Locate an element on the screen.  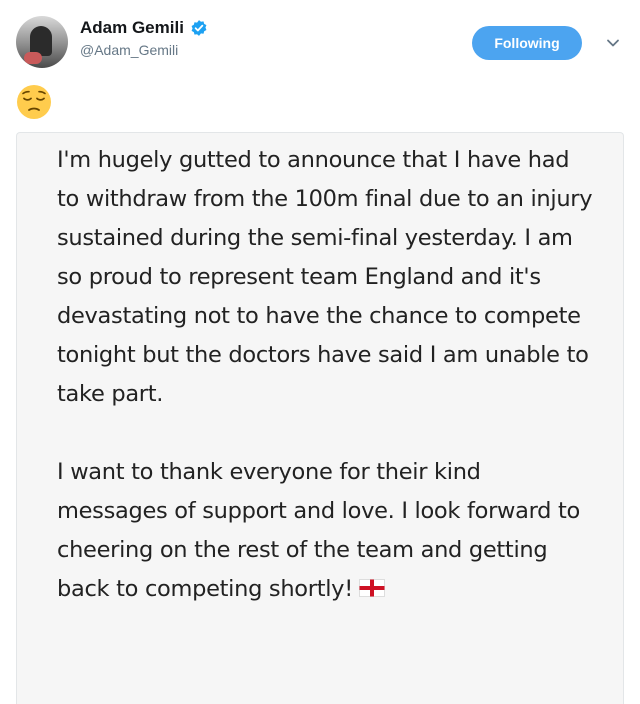
tweet-header: Adam Gemili @Adam_Gemili Following is located at coordinates (320, 40).